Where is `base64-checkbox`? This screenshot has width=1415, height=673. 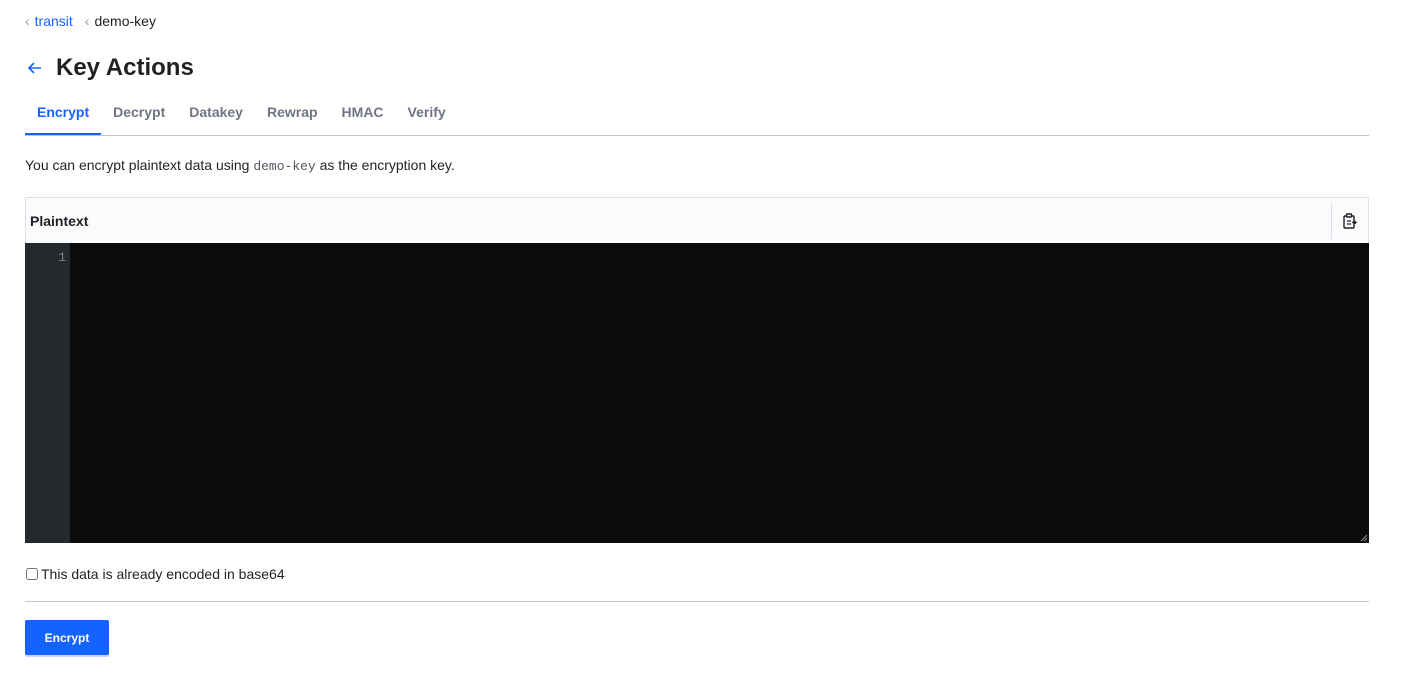 base64-checkbox is located at coordinates (32, 574).